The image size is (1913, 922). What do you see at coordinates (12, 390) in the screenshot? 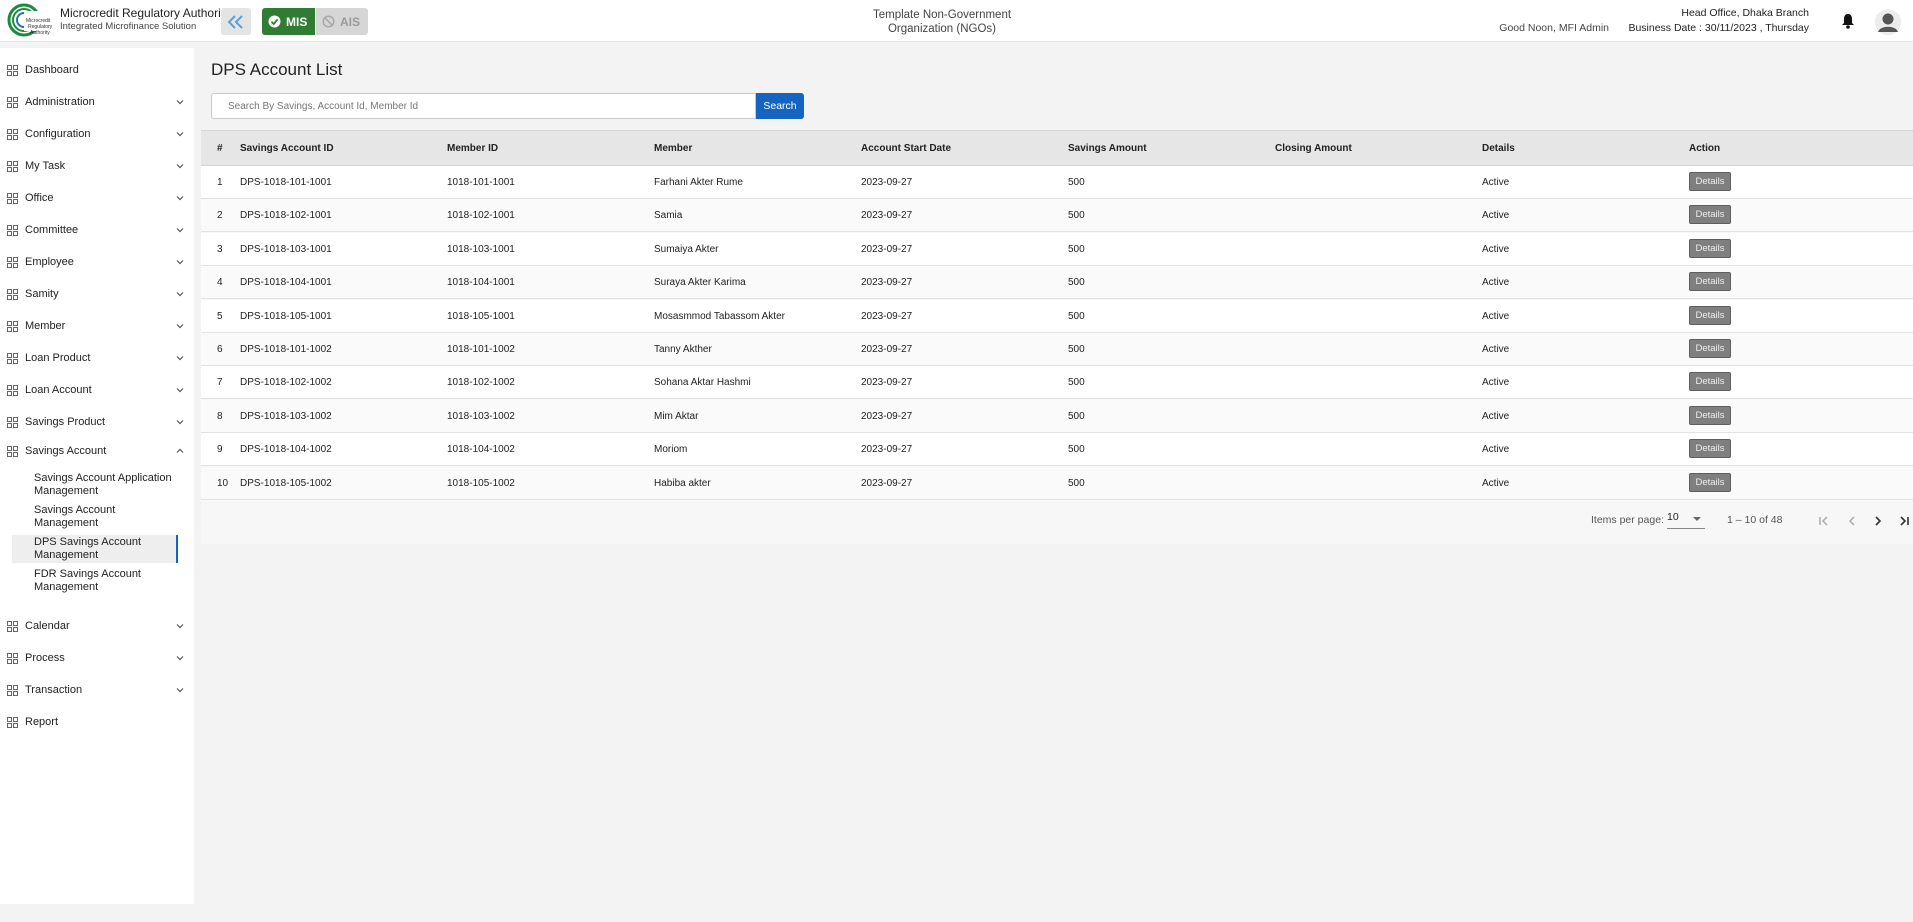
I see `loan-account-icon` at bounding box center [12, 390].